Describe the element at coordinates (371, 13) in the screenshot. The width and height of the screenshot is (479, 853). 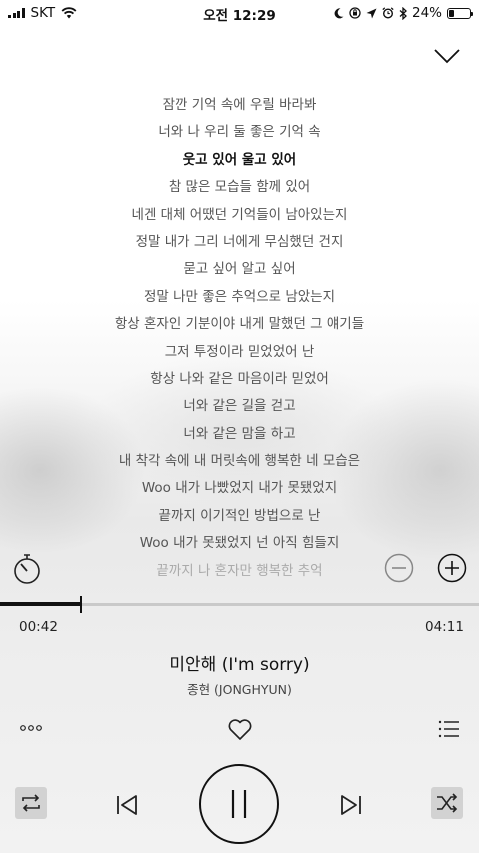
I see `location-icon` at that location.